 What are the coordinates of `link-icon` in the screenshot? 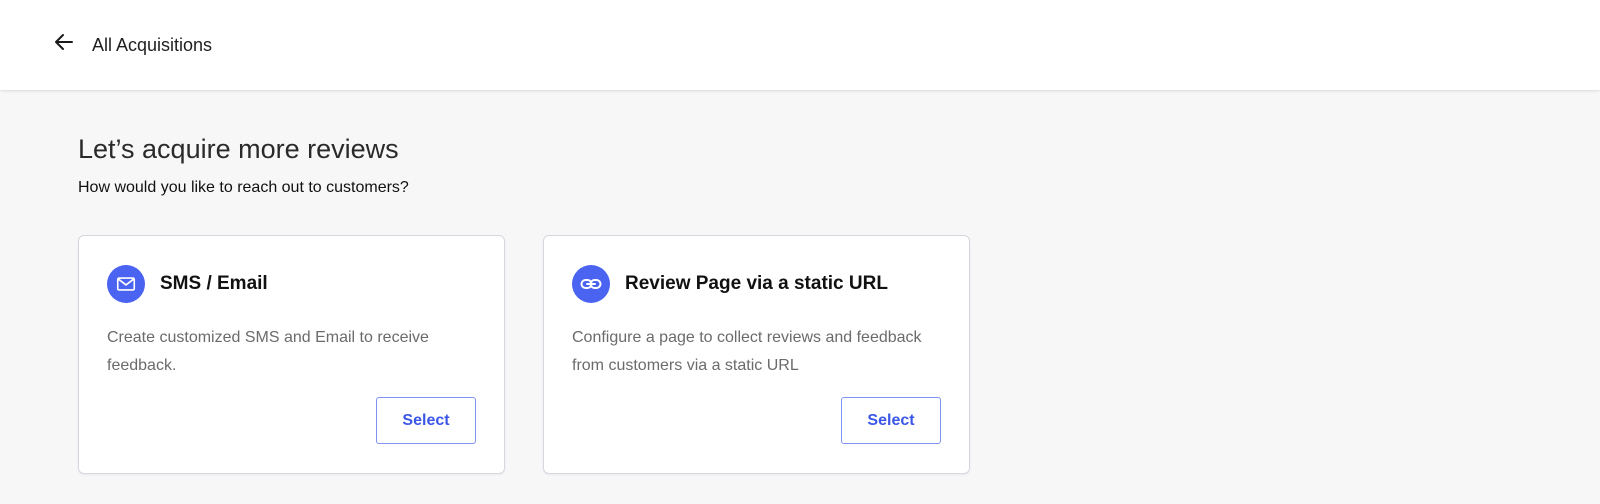 It's located at (591, 284).